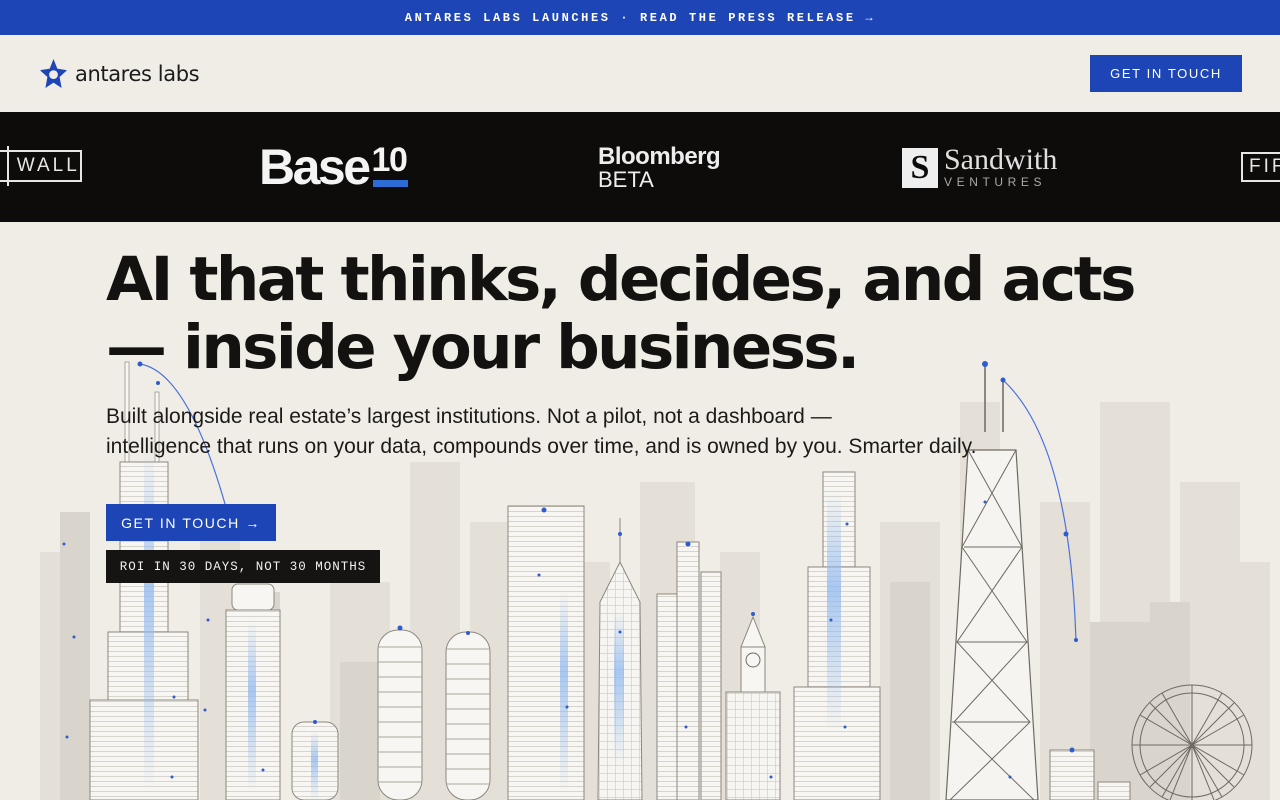 Image resolution: width=1280 pixels, height=800 pixels. What do you see at coordinates (483, 347) in the screenshot?
I see `hero-title-line2: — inside your business.` at bounding box center [483, 347].